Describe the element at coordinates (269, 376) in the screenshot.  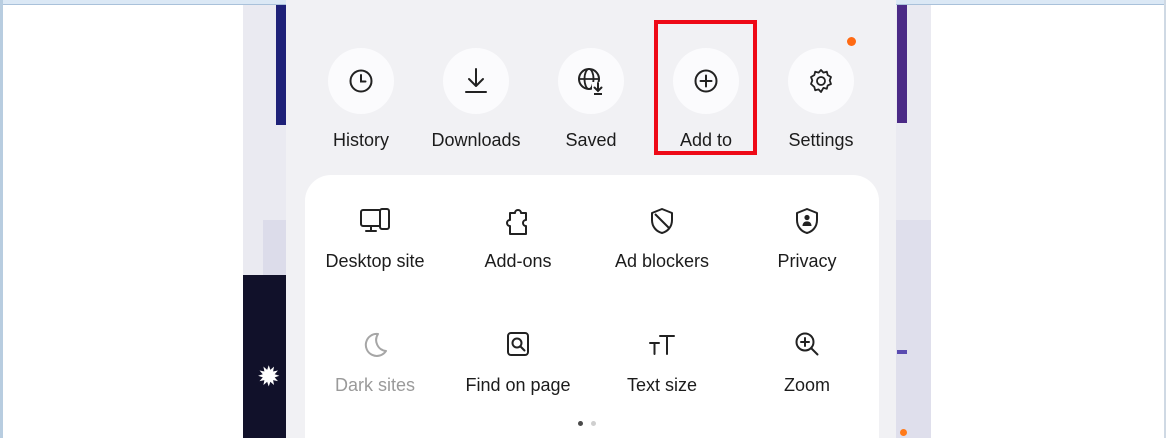
I see `background-gear-icon: ✹` at that location.